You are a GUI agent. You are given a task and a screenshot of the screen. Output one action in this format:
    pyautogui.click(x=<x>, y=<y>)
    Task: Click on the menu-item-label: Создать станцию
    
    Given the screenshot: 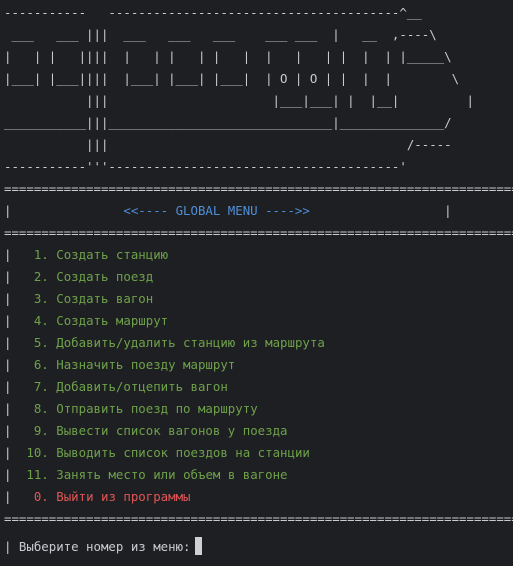 What is the action you would take?
    pyautogui.click(x=112, y=254)
    